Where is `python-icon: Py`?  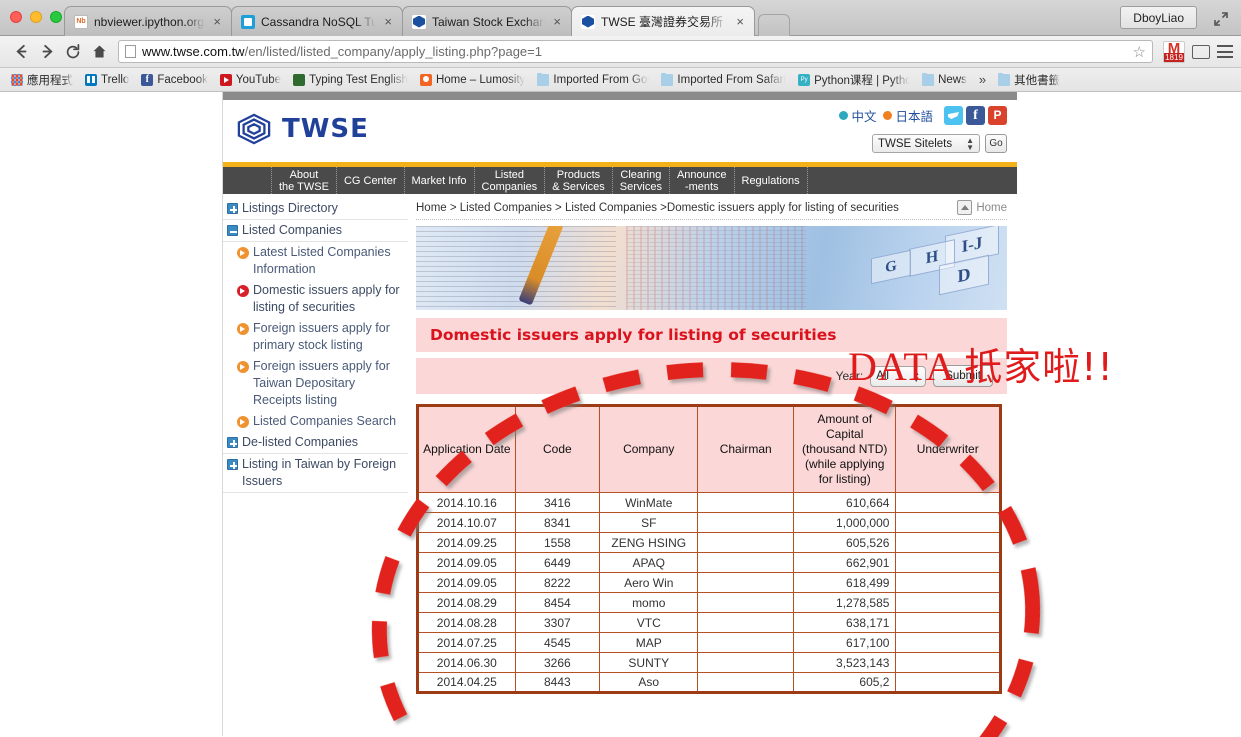 python-icon: Py is located at coordinates (804, 79).